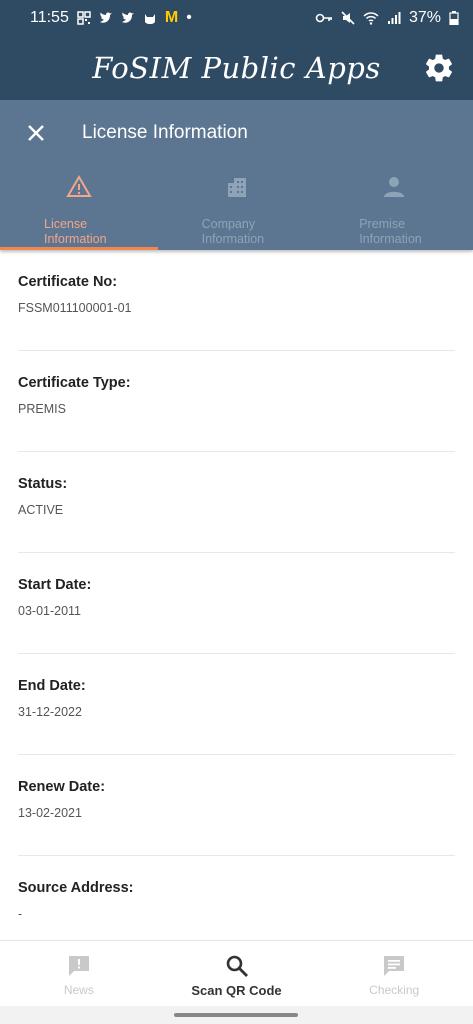 The image size is (473, 1024). I want to click on tab-premise-information: Premise Information, so click(394, 208).